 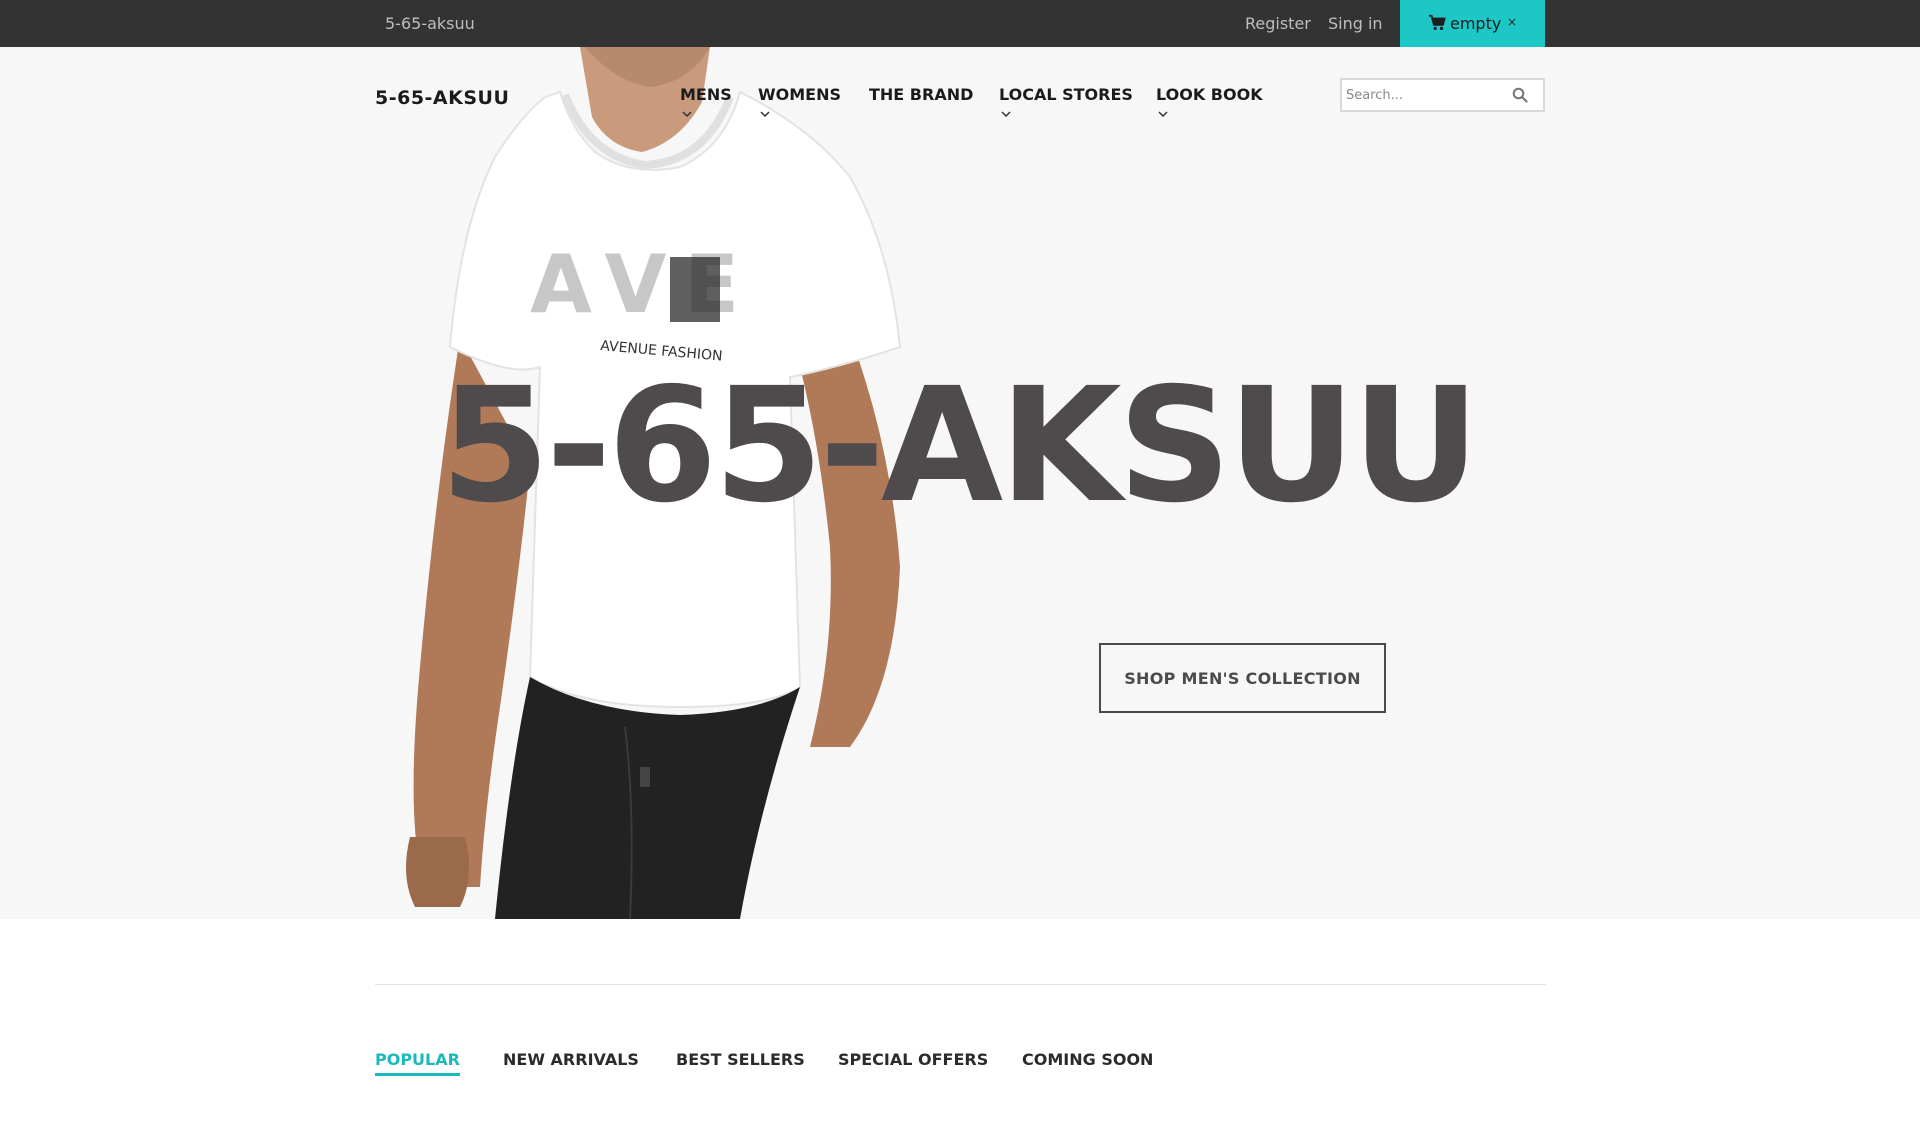 I want to click on nav-item-local-stores: LOCAL STORES, so click(x=1066, y=101).